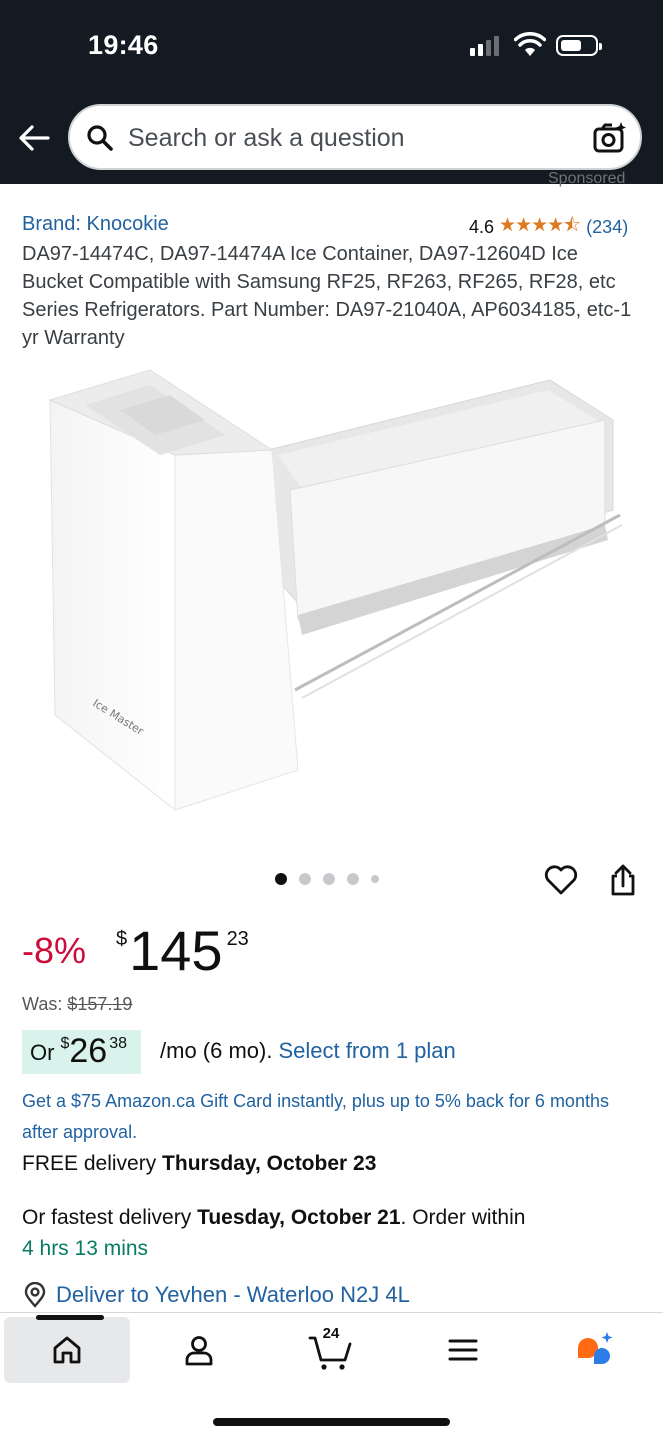 Image resolution: width=663 pixels, height=1440 pixels. I want to click on price: $ 145 23, so click(182, 951).